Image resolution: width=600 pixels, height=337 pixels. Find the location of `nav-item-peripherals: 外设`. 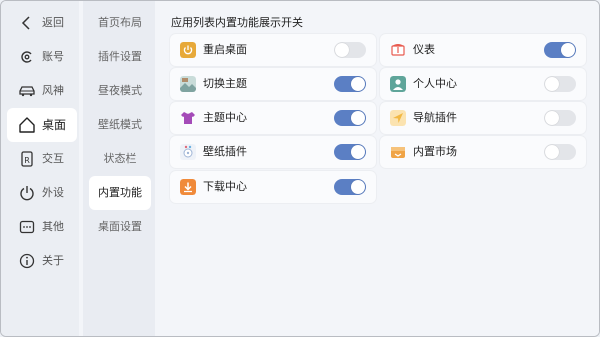

nav-item-peripherals: 外设 is located at coordinates (42, 193).